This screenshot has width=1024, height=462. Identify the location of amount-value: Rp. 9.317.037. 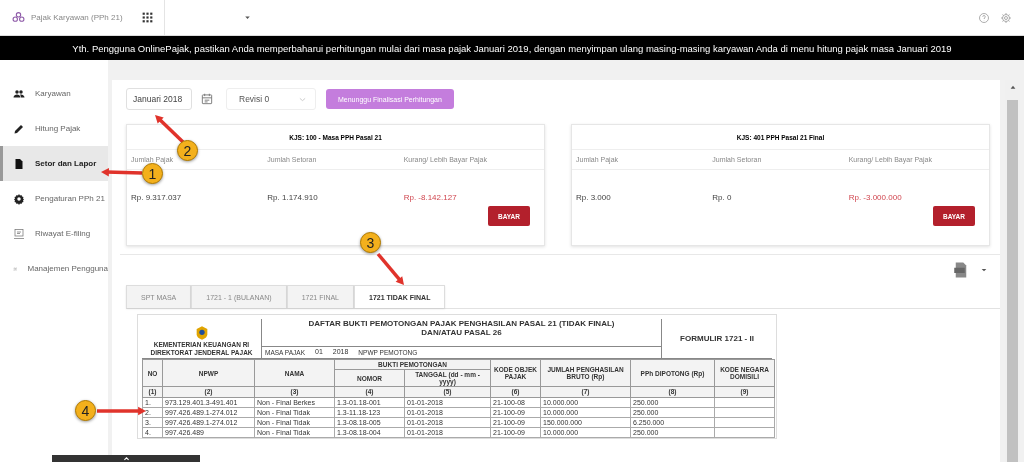
(157, 197).